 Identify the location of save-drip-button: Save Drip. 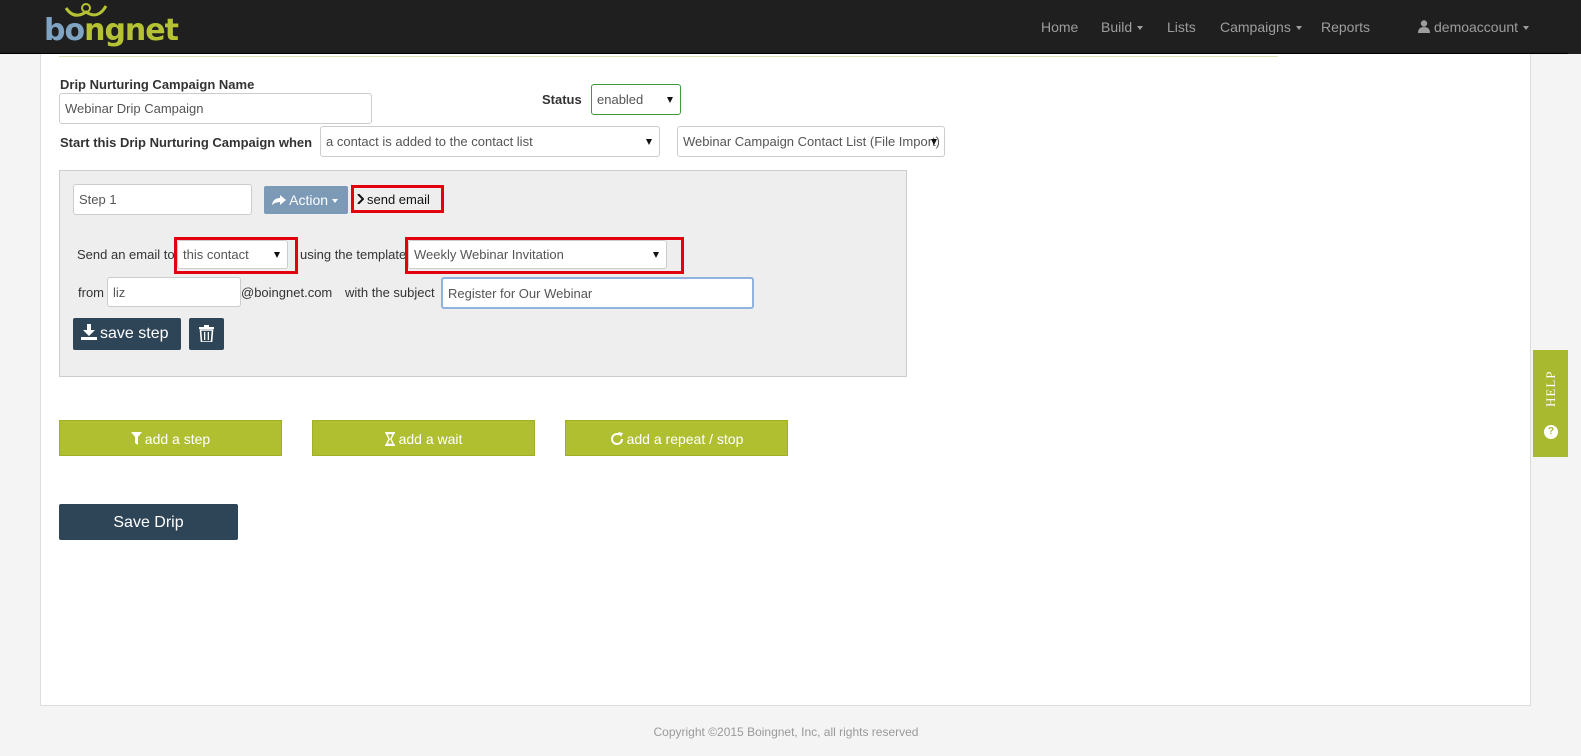
(148, 522).